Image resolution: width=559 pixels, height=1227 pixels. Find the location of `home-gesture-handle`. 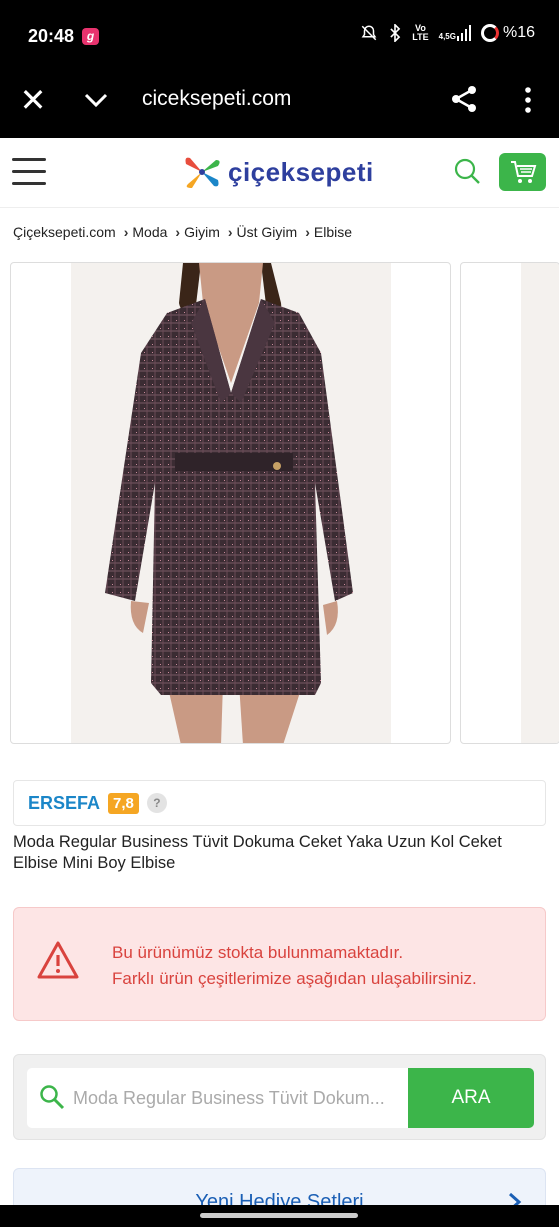

home-gesture-handle is located at coordinates (279, 1215).